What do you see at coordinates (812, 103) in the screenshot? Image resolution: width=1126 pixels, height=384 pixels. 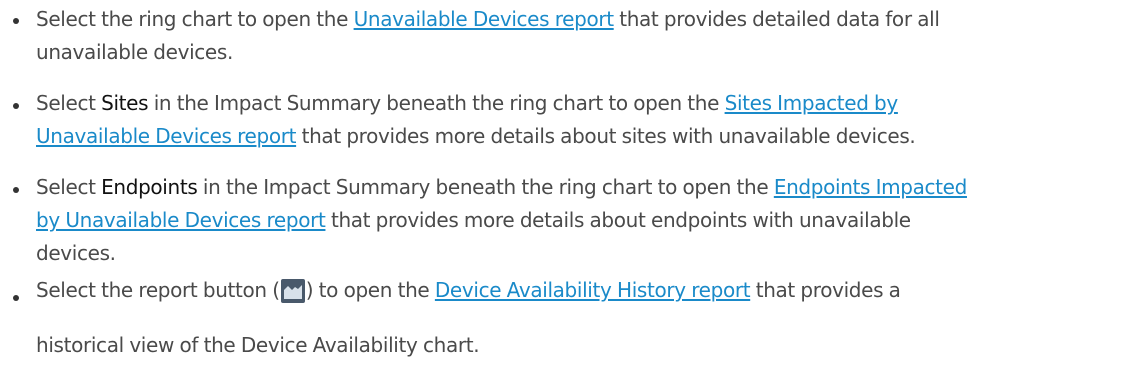 I see `sites-impacted-report-link: Sites Impacted by` at bounding box center [812, 103].